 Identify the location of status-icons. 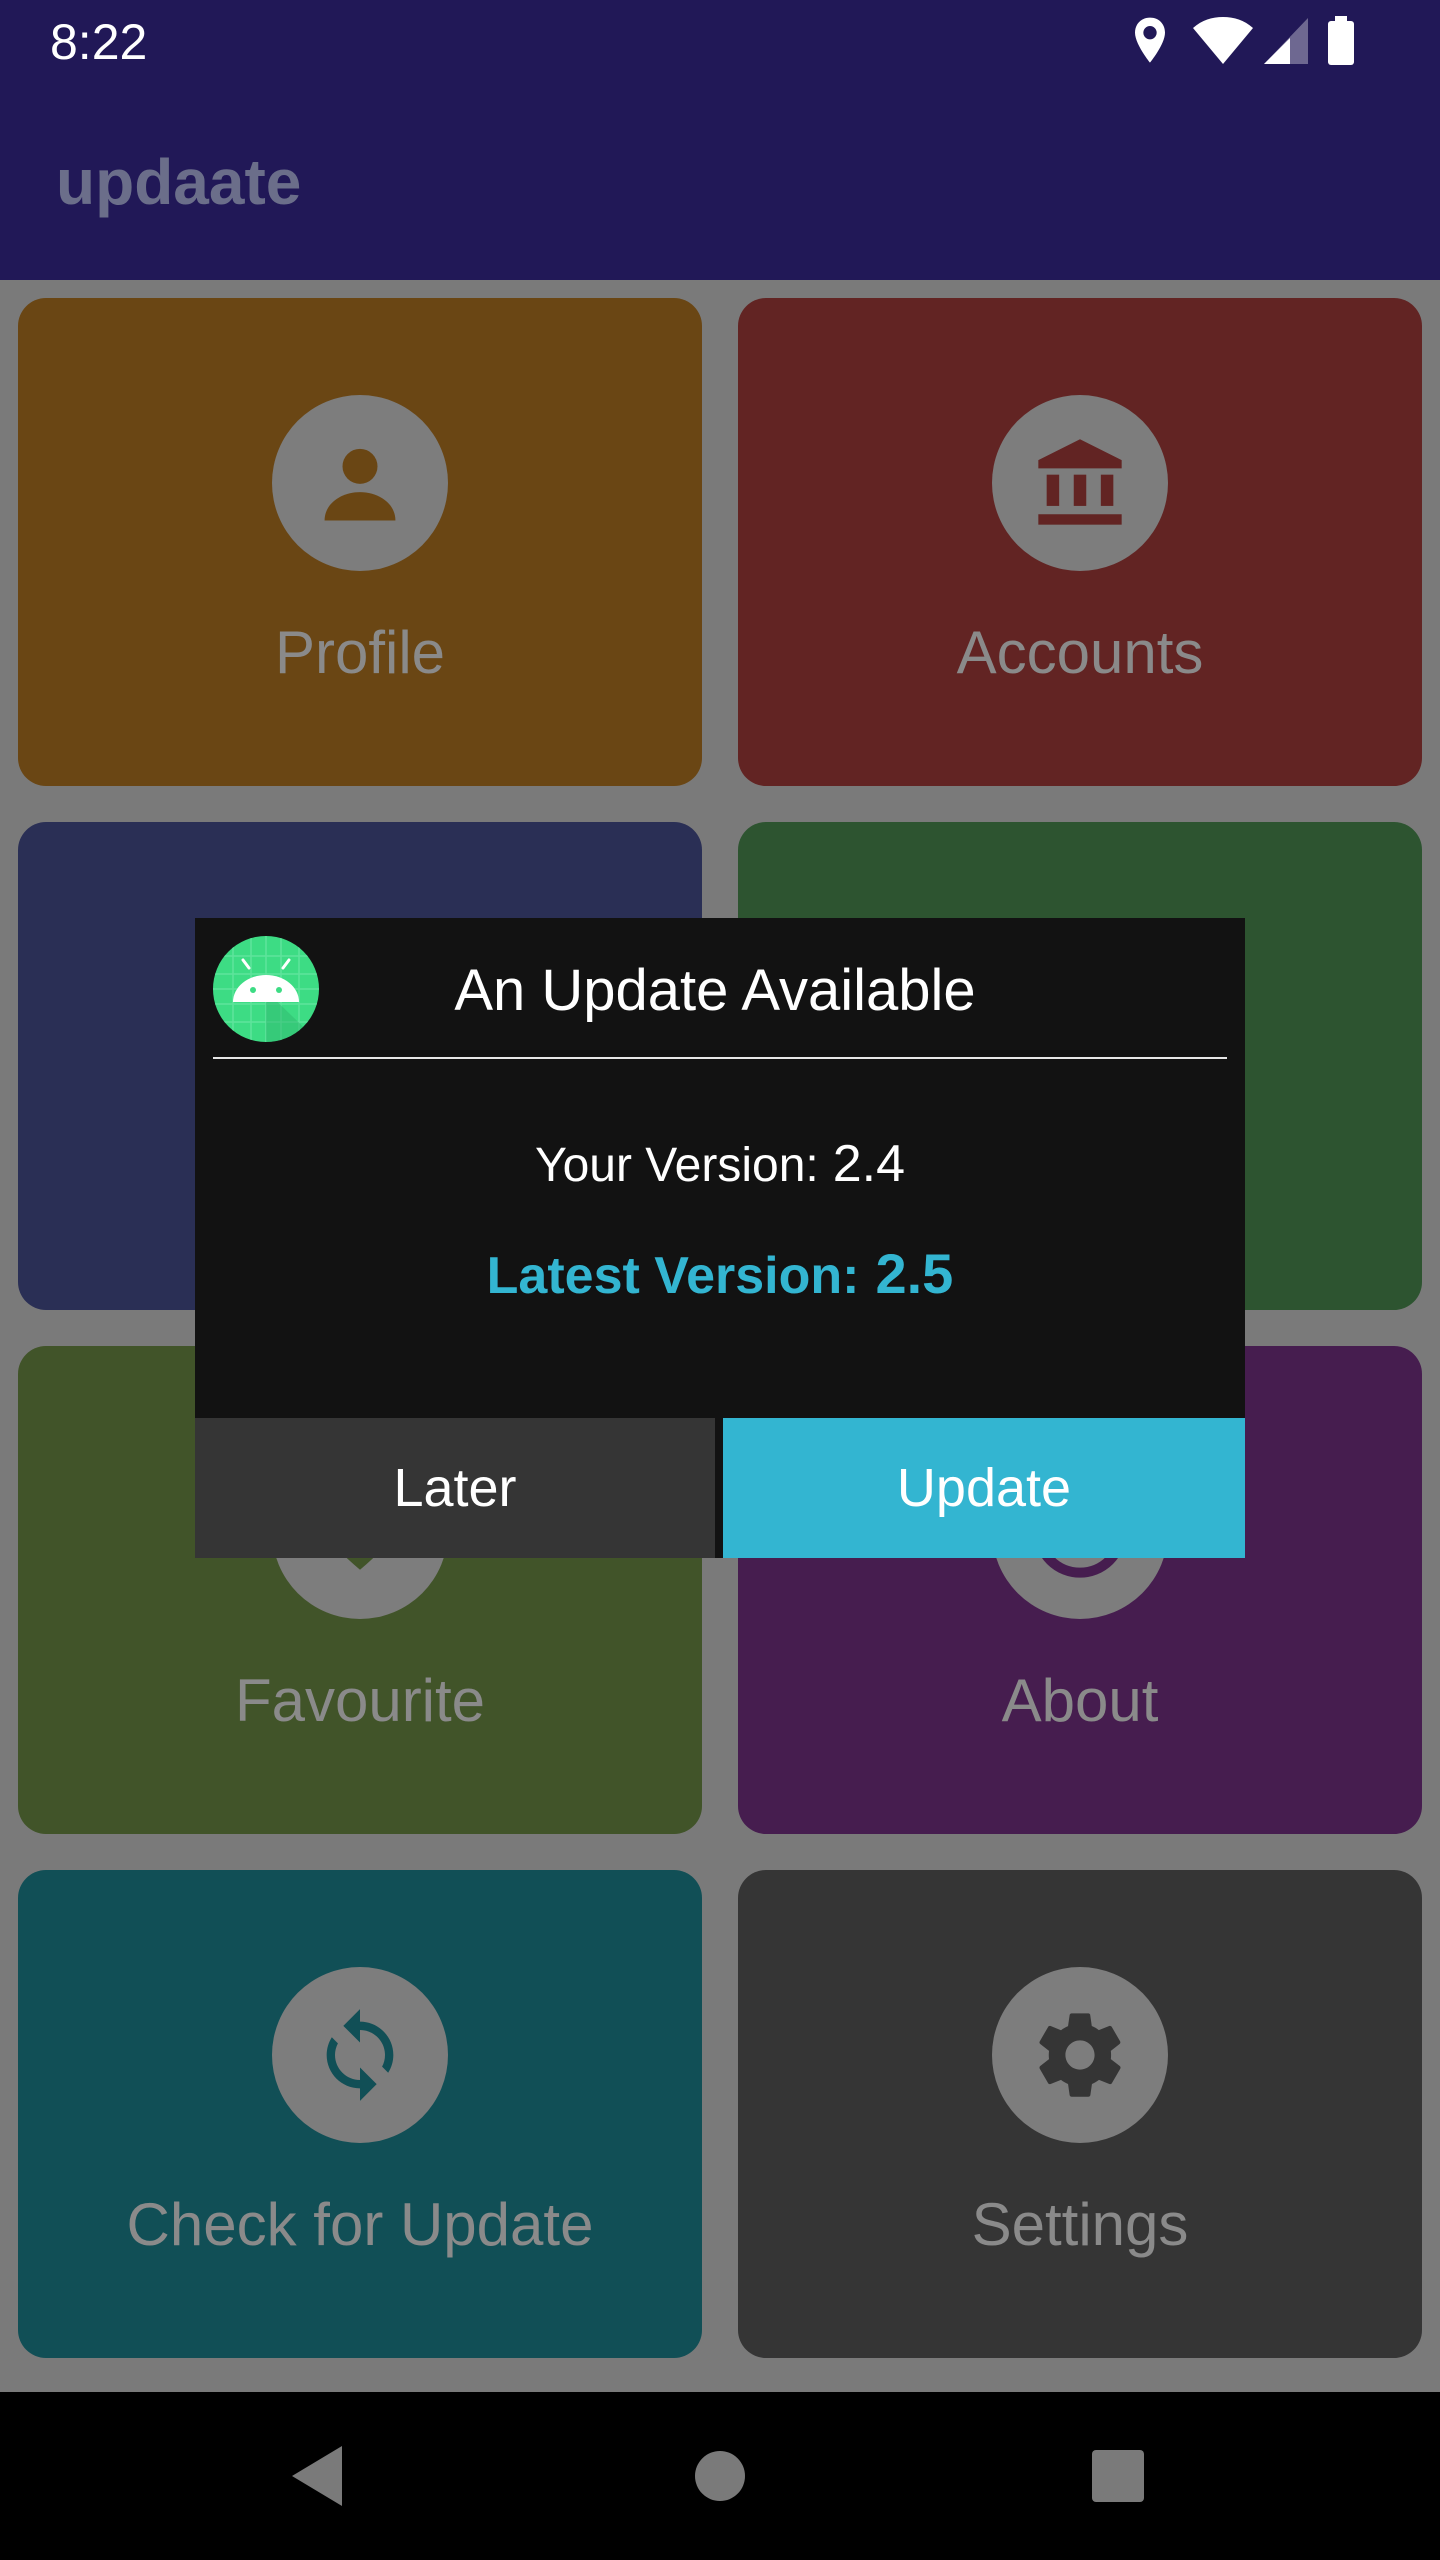
(1260, 41).